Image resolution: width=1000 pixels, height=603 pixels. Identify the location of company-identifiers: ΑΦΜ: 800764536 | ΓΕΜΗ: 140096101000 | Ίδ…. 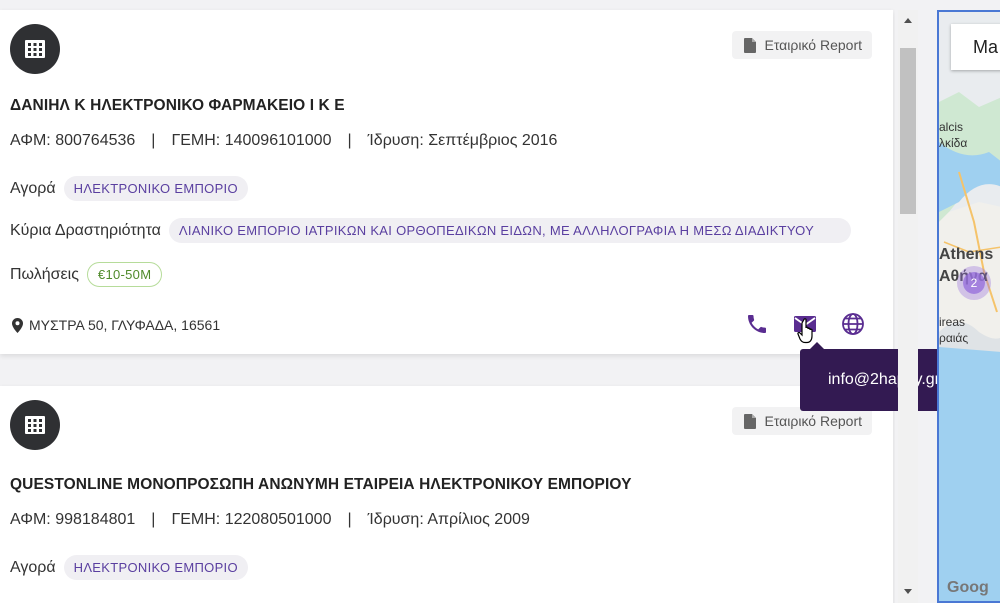
(283, 141).